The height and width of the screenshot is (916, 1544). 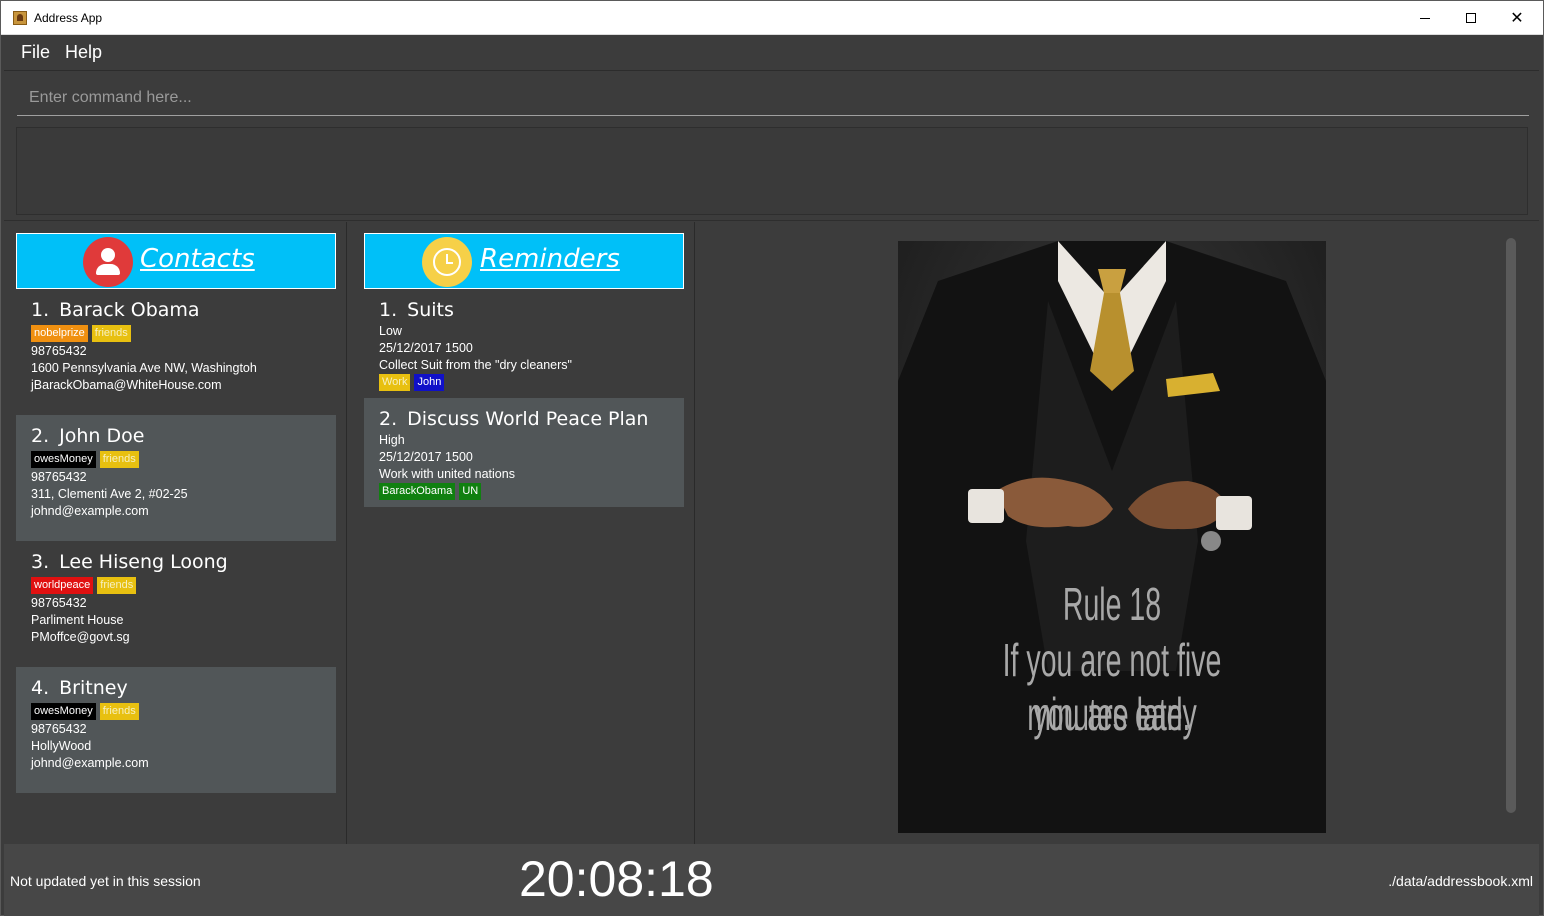 What do you see at coordinates (80, 637) in the screenshot?
I see `contact-email: PMoffce@govt.sg` at bounding box center [80, 637].